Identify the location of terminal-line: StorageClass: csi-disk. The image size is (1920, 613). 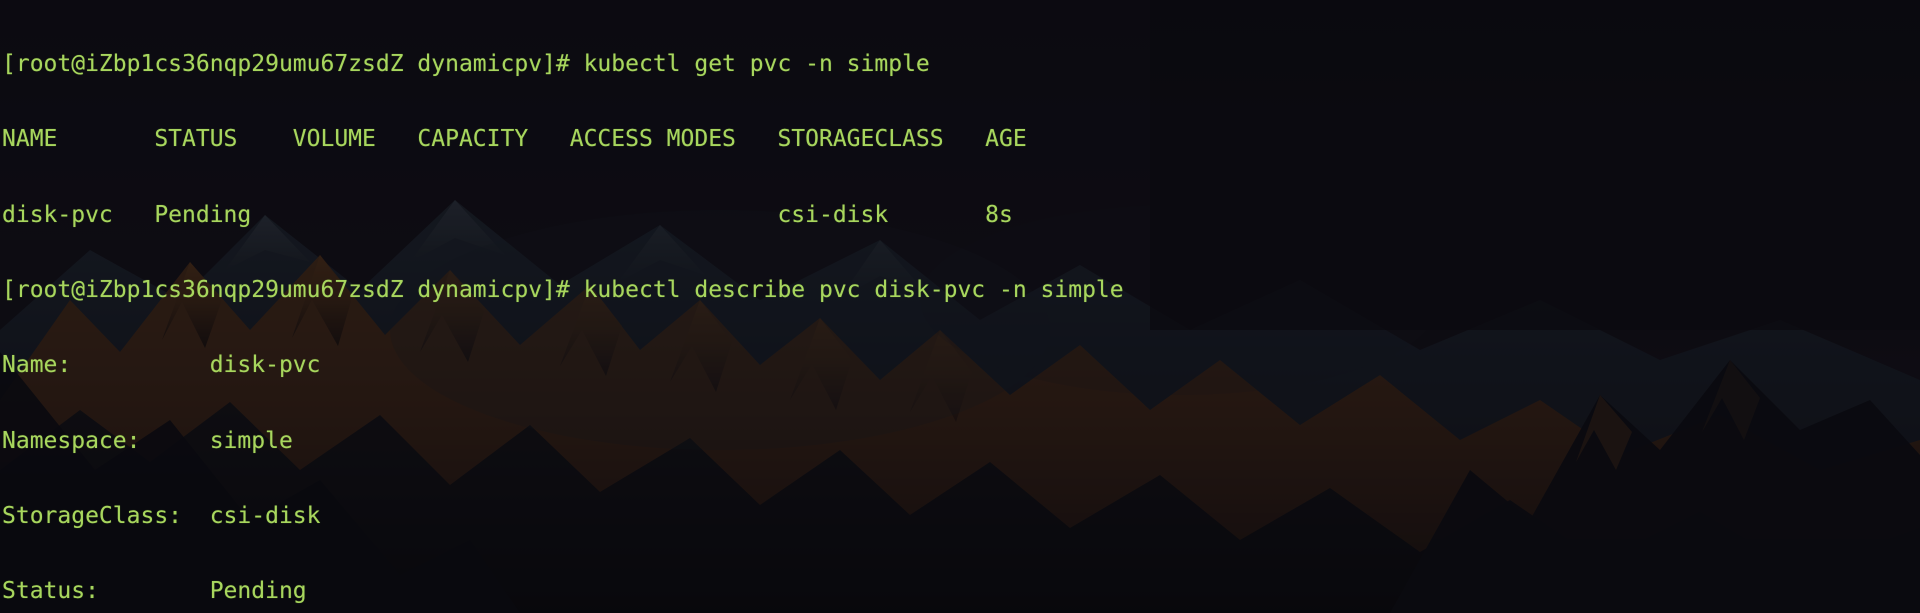
(161, 515).